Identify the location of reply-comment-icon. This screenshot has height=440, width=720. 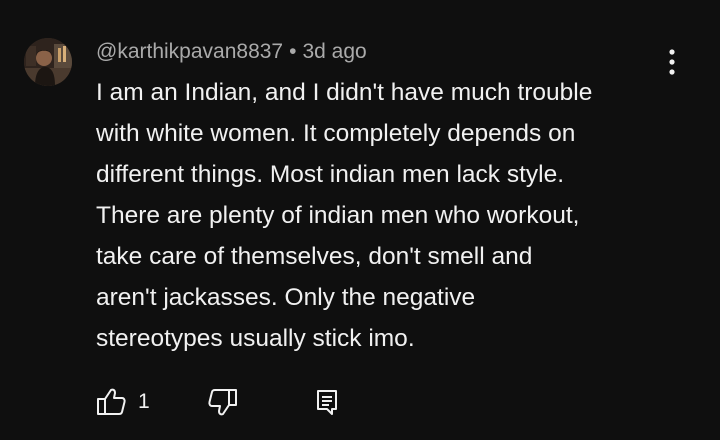
(327, 402).